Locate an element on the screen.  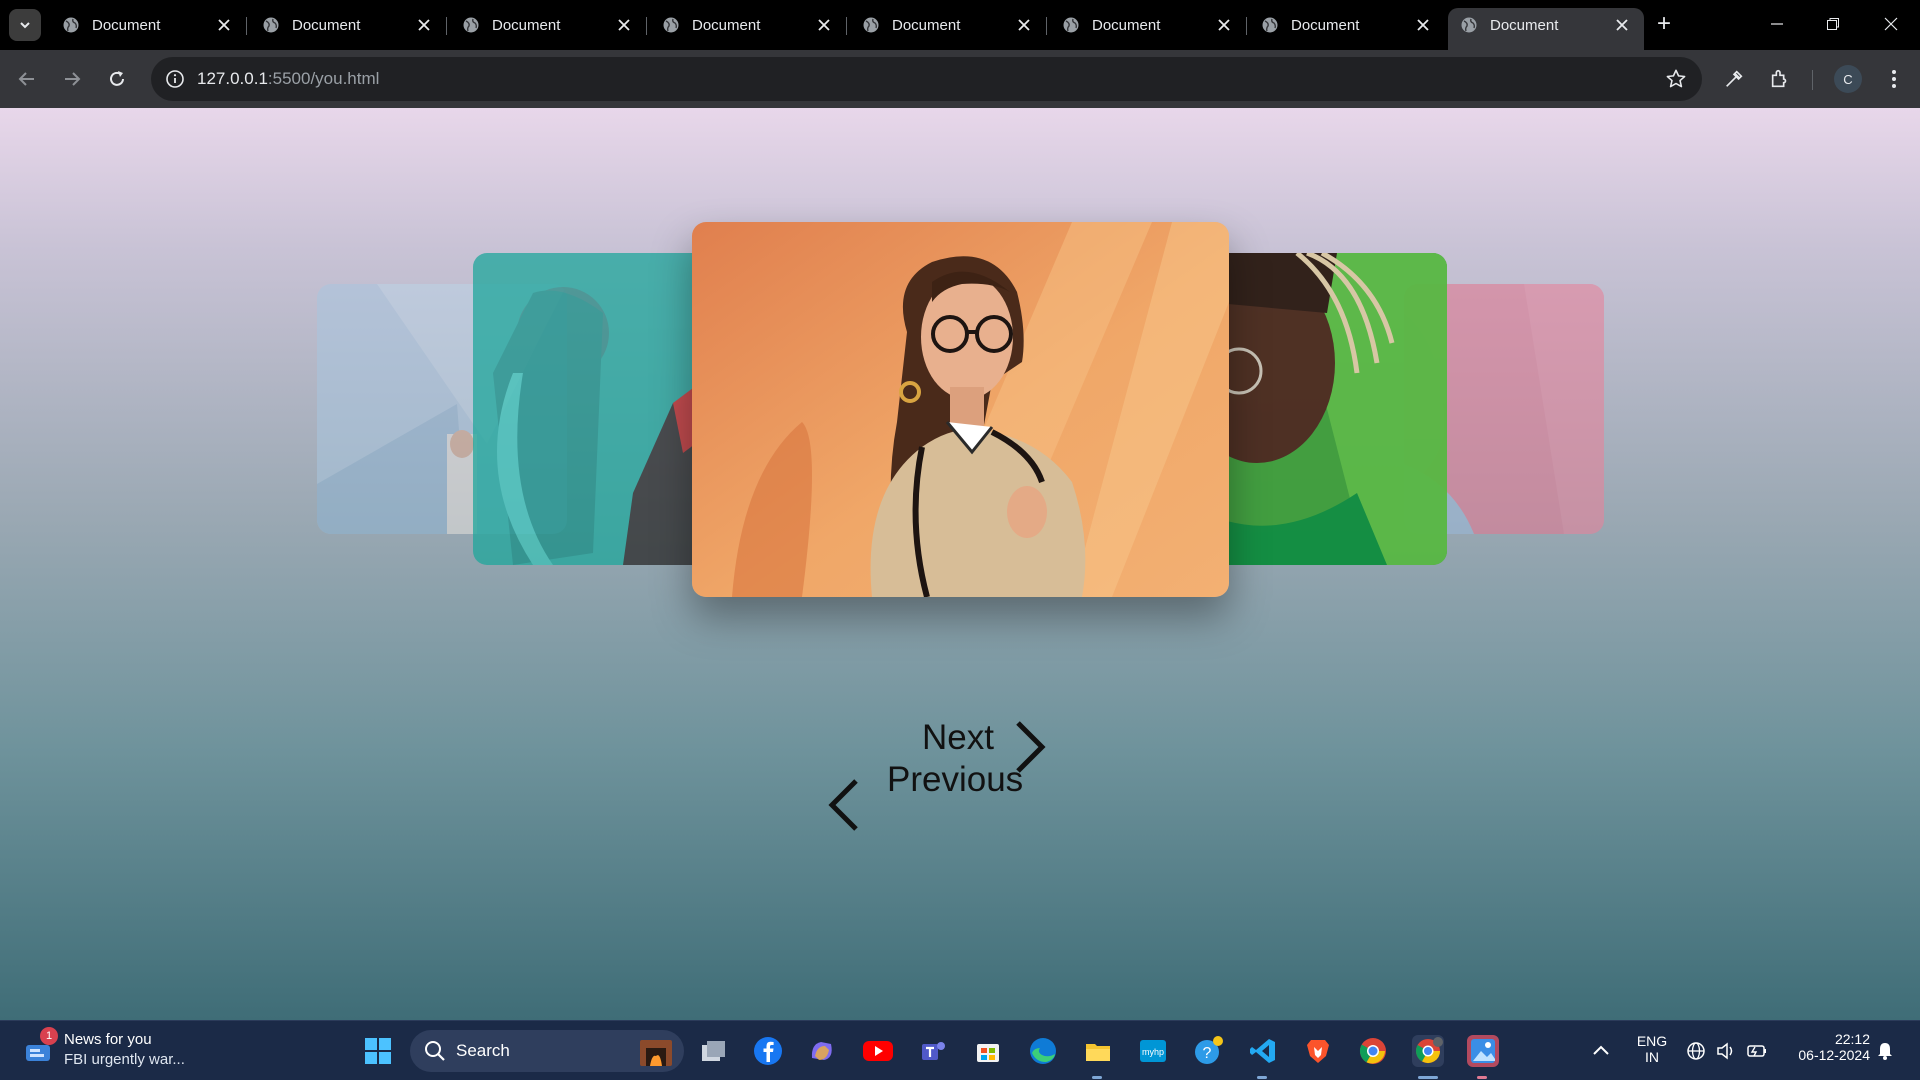
brave-icon is located at coordinates (1318, 1051).